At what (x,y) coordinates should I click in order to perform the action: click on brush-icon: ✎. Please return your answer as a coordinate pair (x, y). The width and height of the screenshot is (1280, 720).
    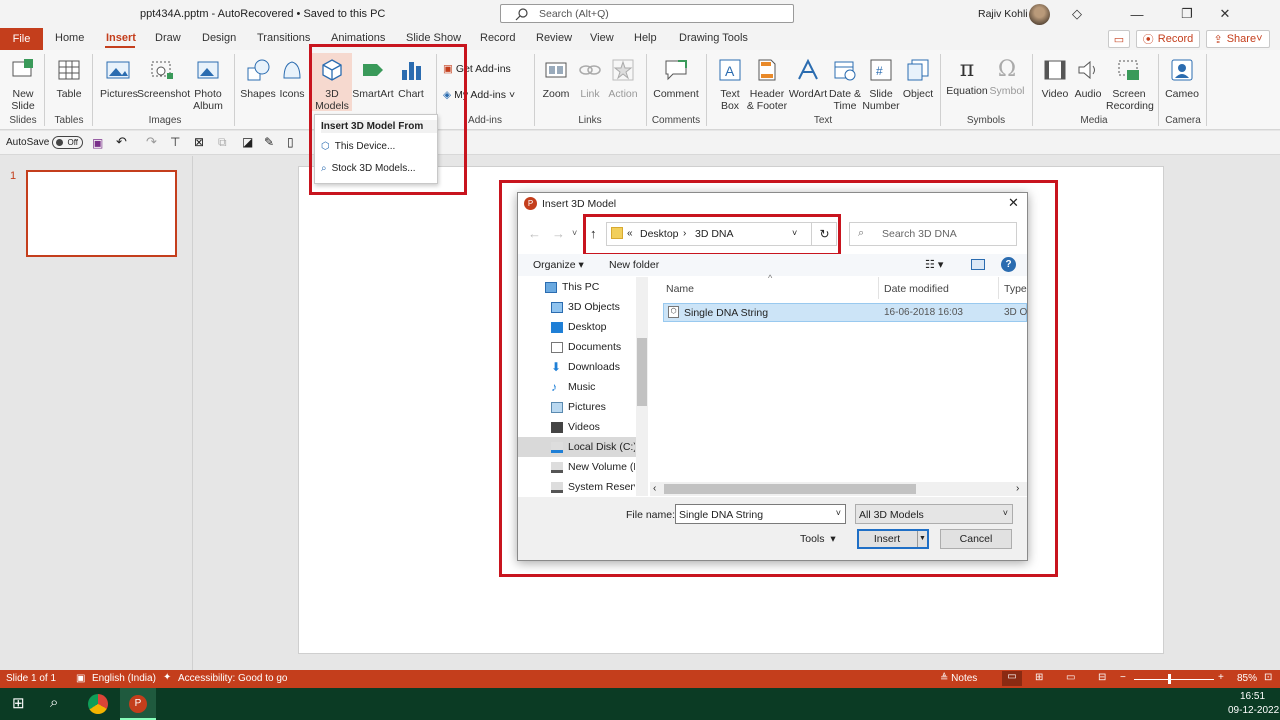
    Looking at the image, I should click on (269, 142).